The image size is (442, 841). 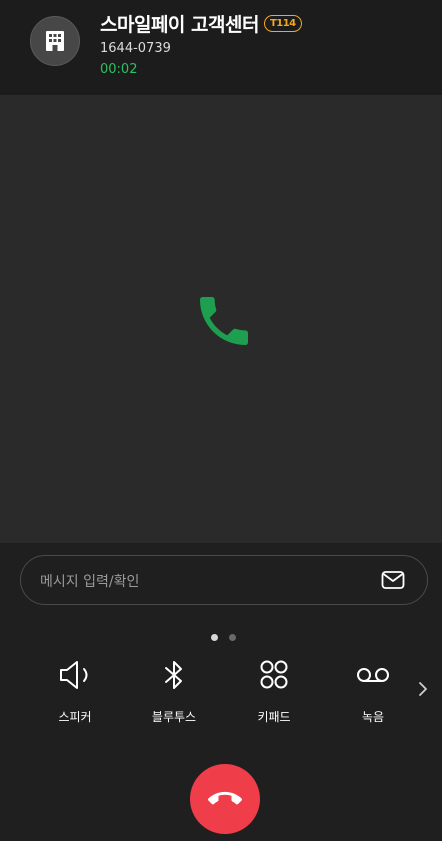 What do you see at coordinates (223, 638) in the screenshot?
I see `page-indicator` at bounding box center [223, 638].